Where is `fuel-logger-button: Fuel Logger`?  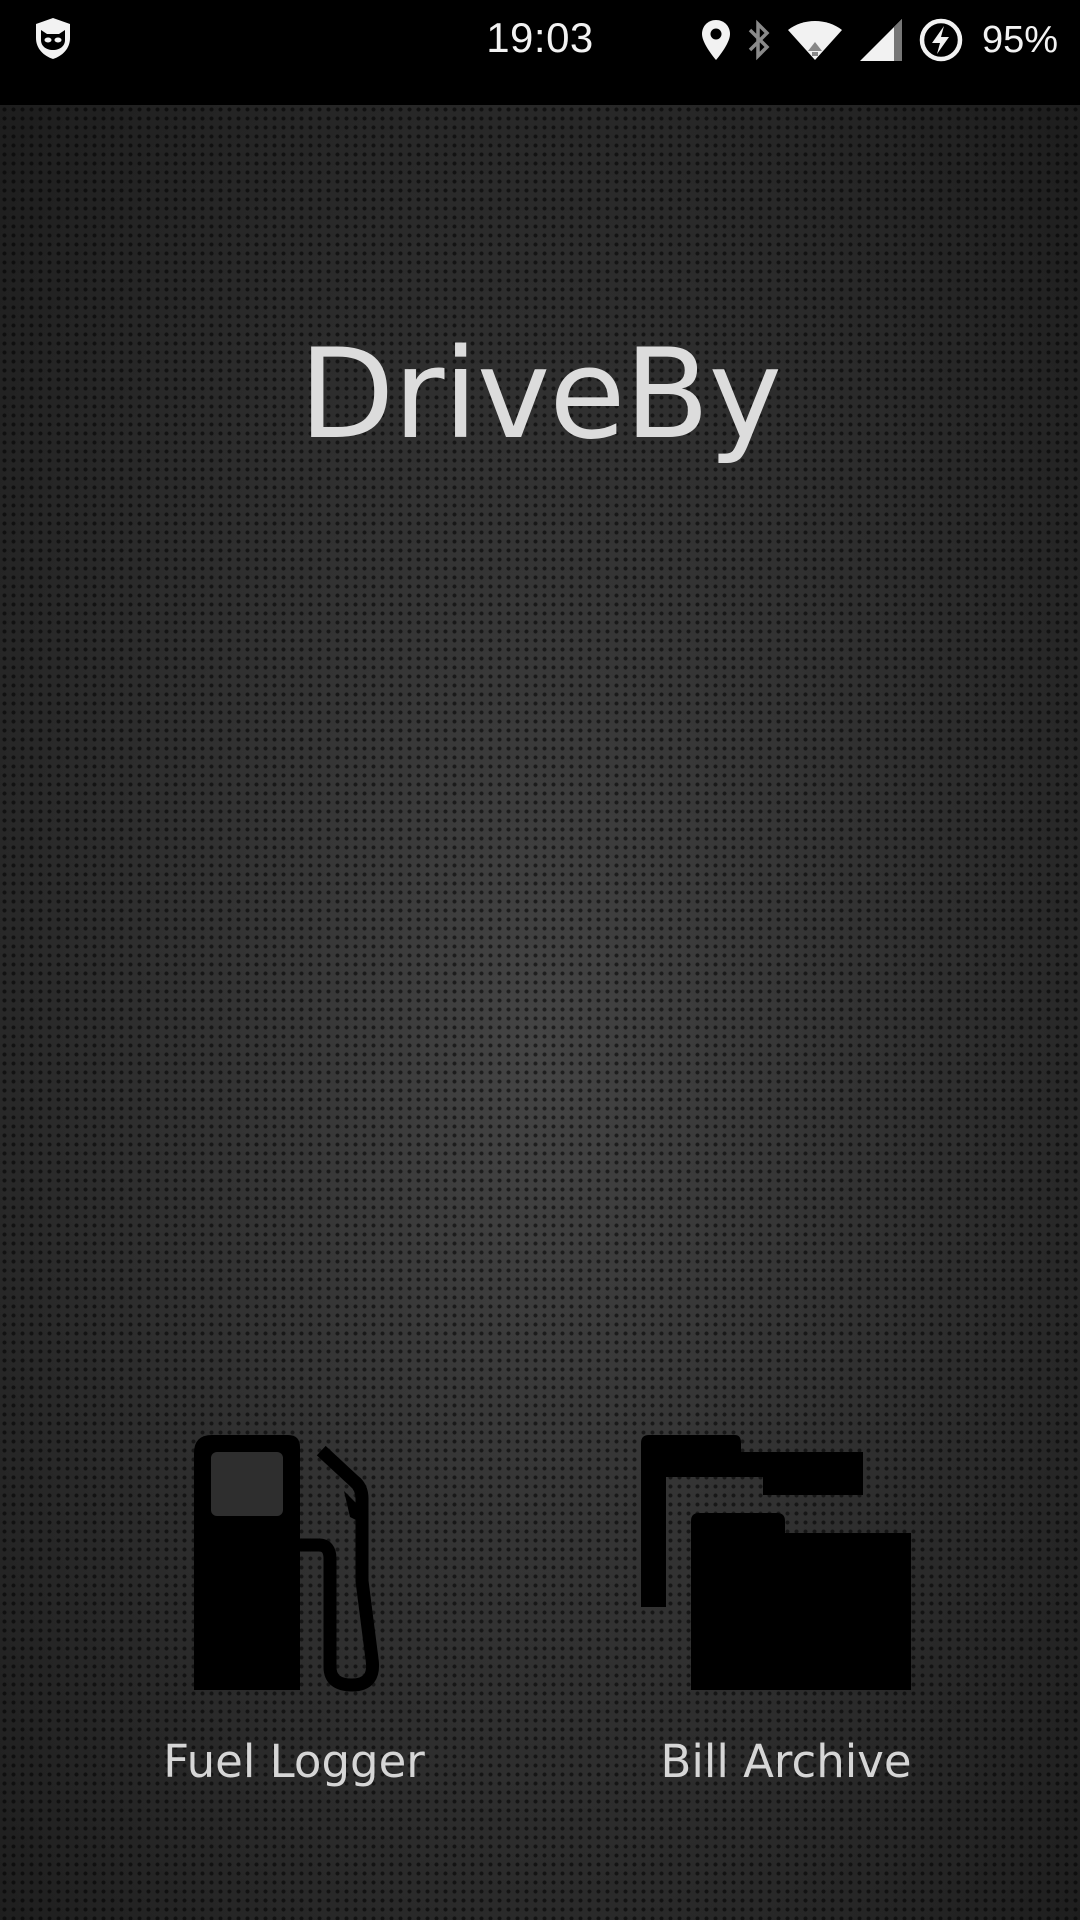 fuel-logger-button: Fuel Logger is located at coordinates (294, 1611).